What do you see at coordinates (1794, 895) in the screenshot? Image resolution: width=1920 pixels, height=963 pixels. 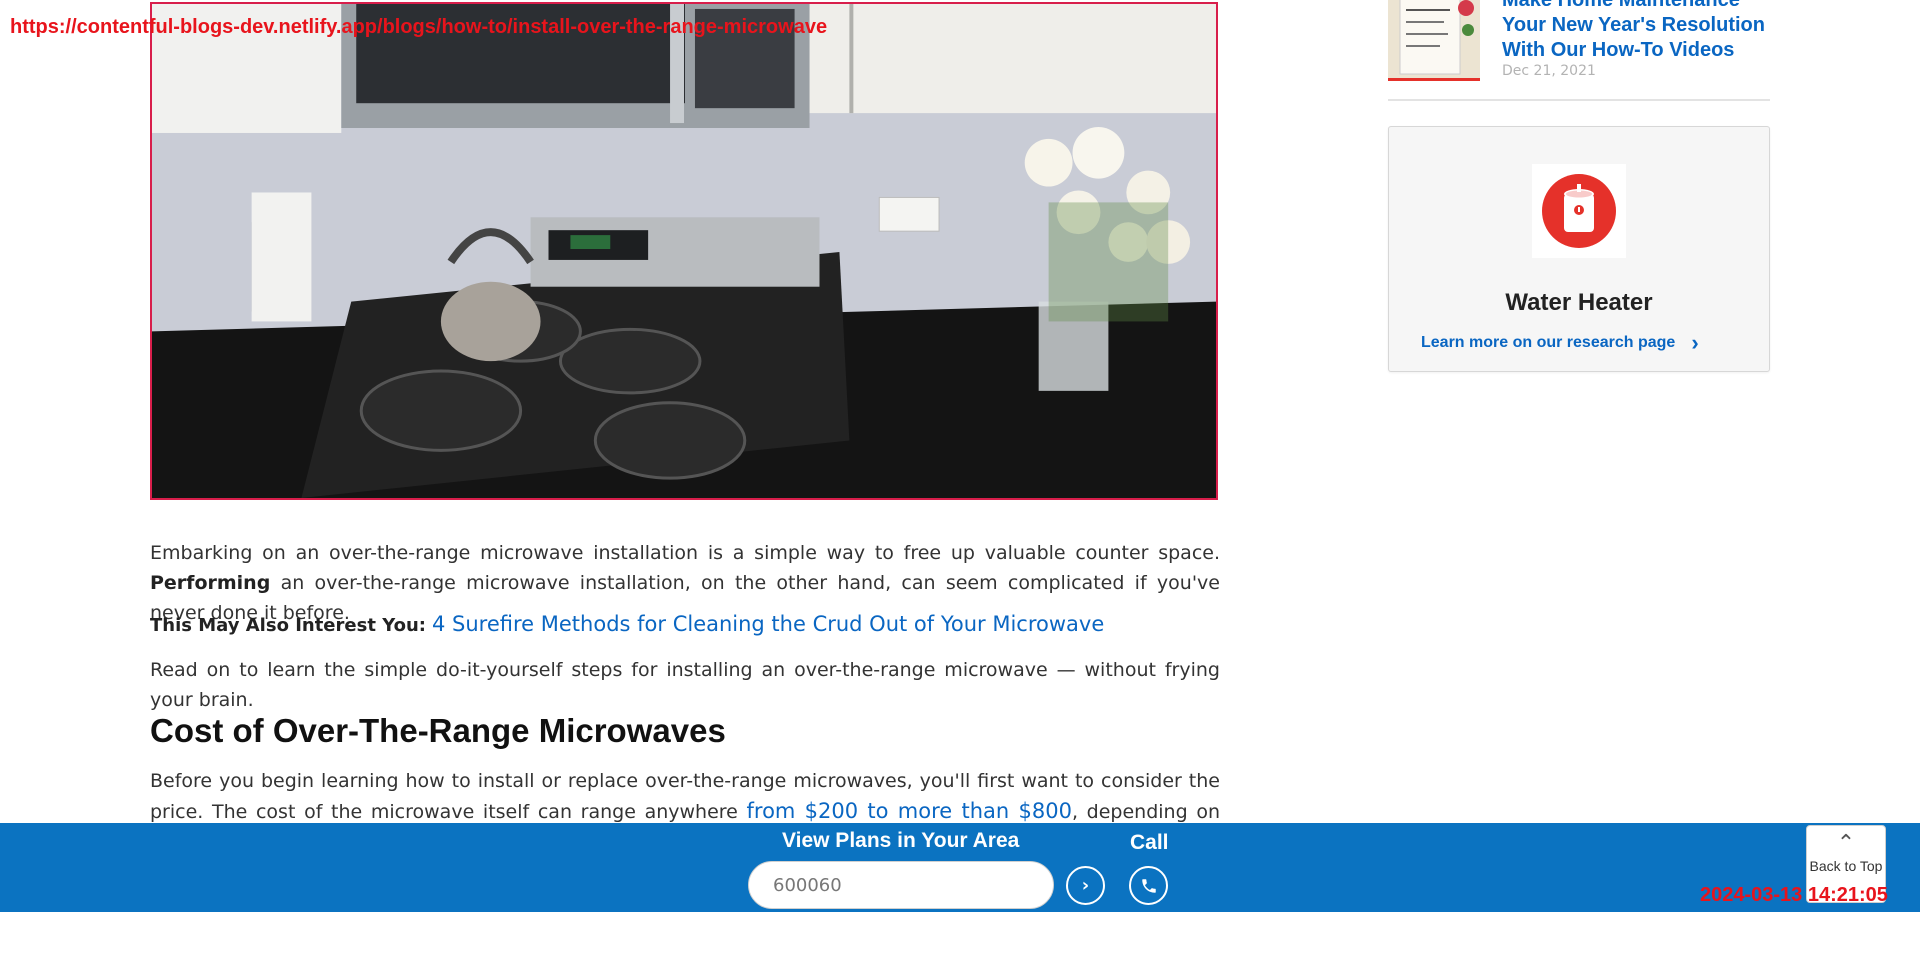 I see `timestamp-overlay: 2024-03-13 14:21:05` at bounding box center [1794, 895].